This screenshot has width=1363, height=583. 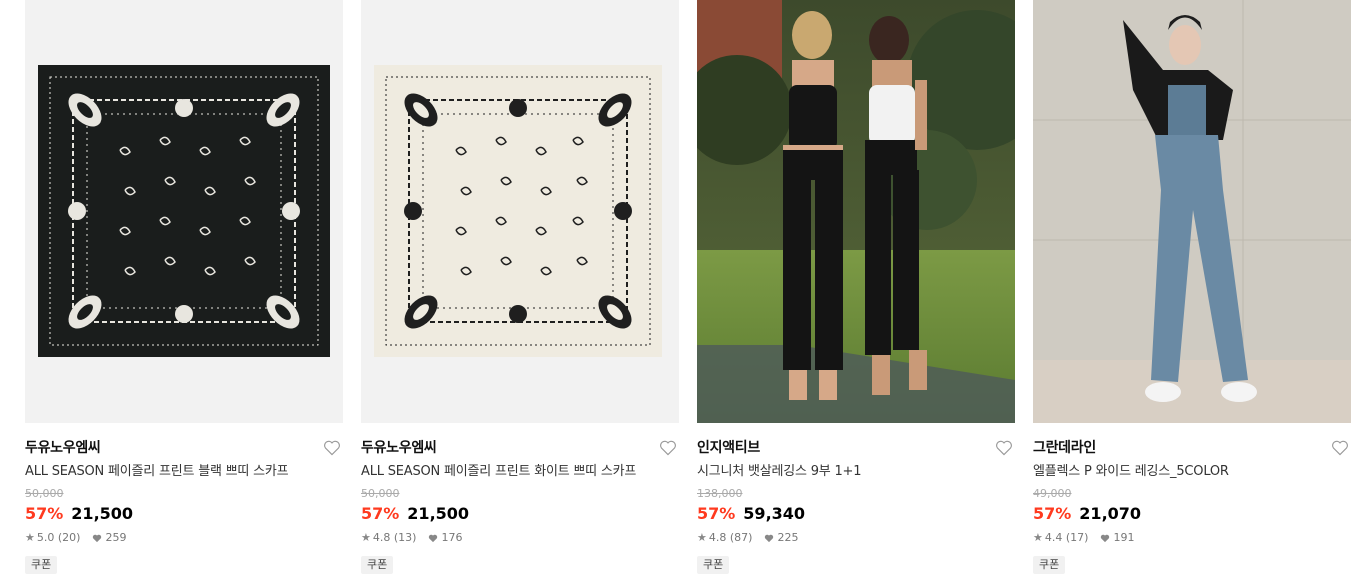 I want to click on brand-name: 인지액티브, so click(x=856, y=448).